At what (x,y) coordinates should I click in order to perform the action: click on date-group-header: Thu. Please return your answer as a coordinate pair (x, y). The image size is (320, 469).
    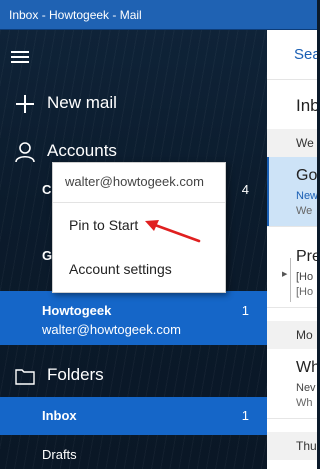
    Looking at the image, I should click on (292, 446).